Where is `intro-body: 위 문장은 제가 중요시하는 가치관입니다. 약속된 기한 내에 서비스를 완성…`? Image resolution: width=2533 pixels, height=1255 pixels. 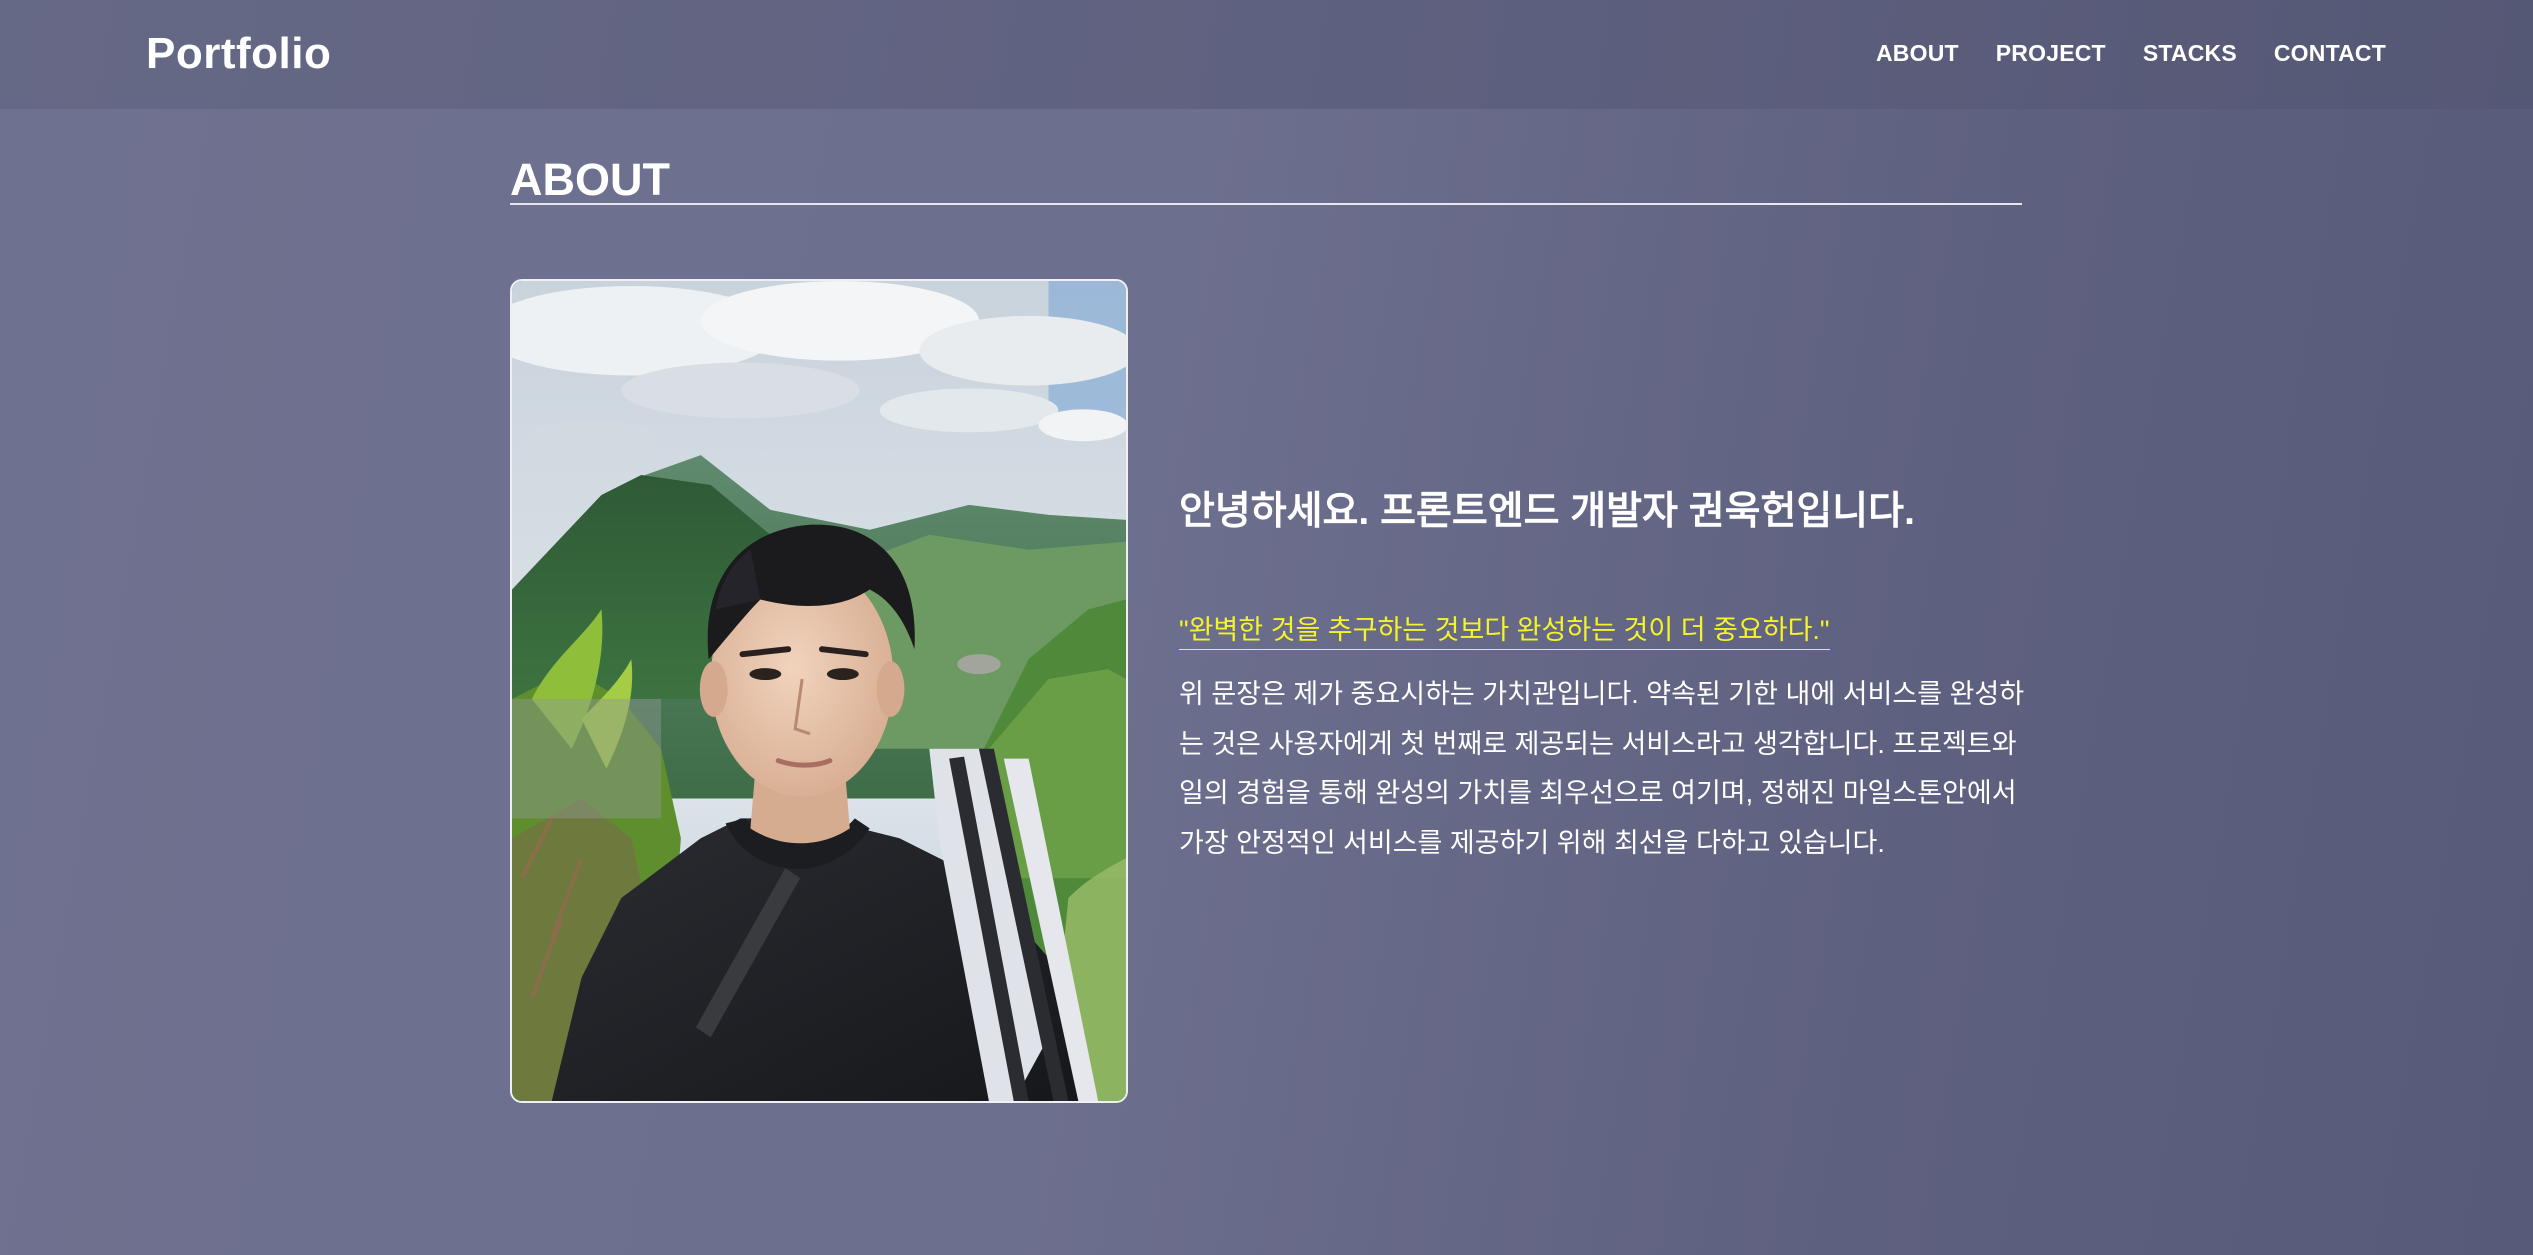
intro-body: 위 문장은 제가 중요시하는 가치관입니다. 약속된 기한 내에 서비스를 완성… is located at coordinates (1602, 768).